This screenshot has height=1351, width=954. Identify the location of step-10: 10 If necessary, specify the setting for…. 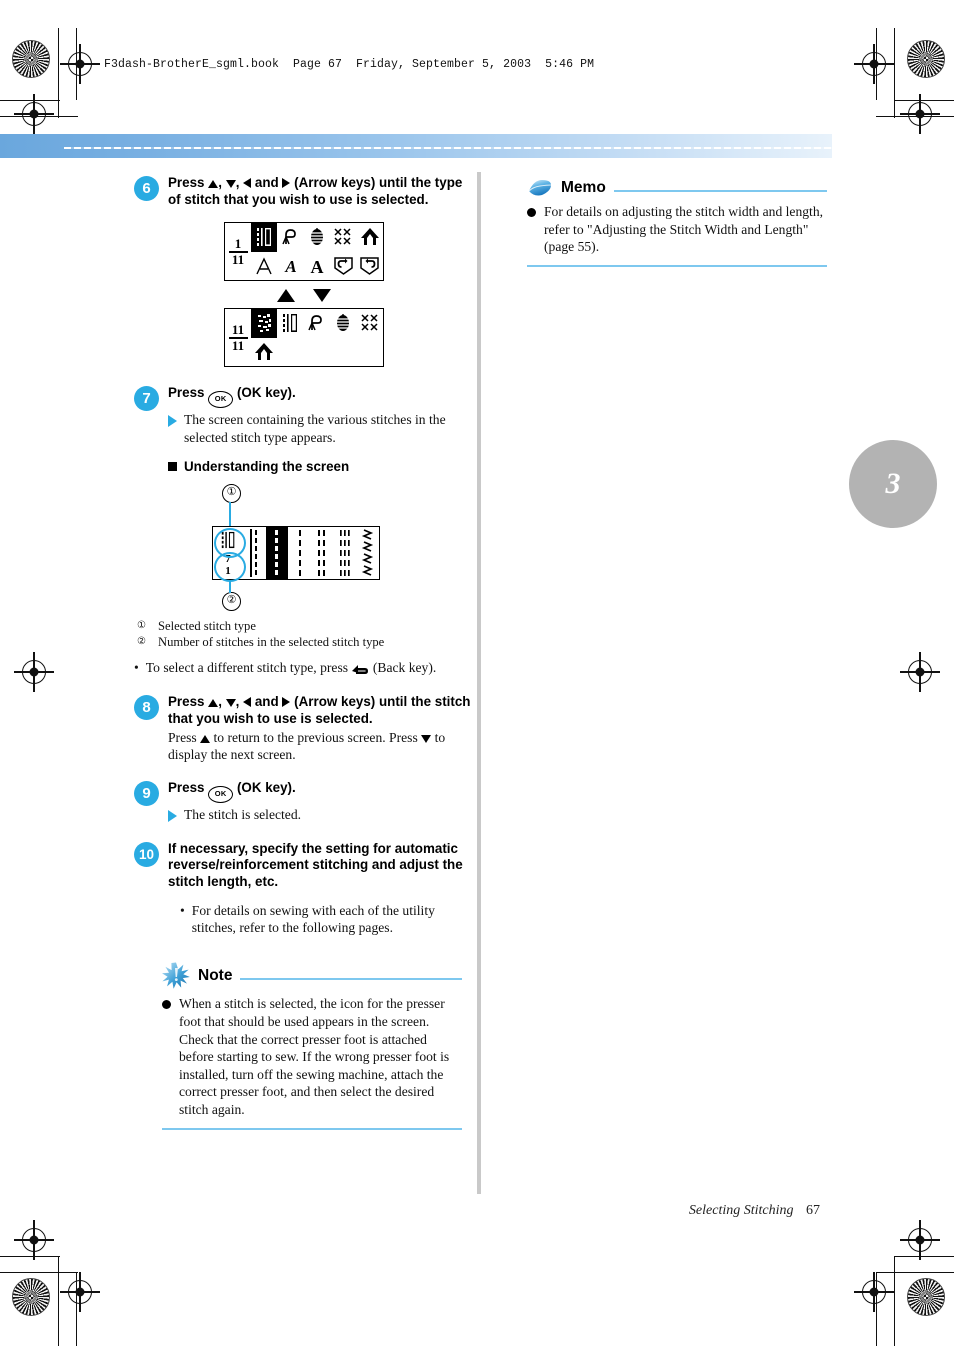
(304, 889).